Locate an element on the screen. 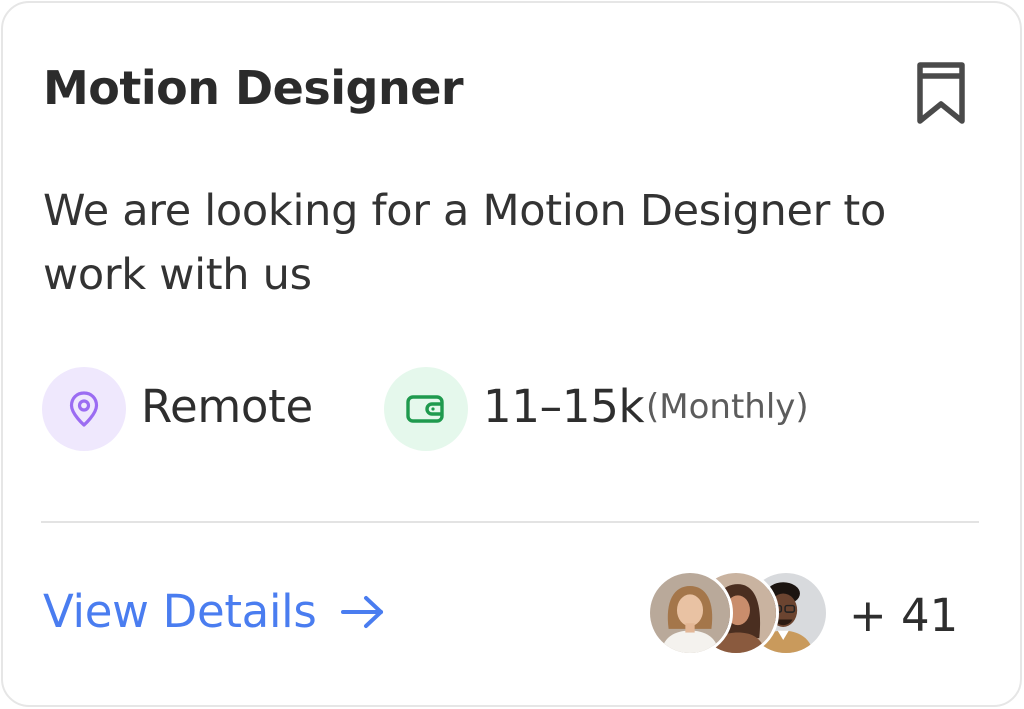  wallet-icon is located at coordinates (425, 409).